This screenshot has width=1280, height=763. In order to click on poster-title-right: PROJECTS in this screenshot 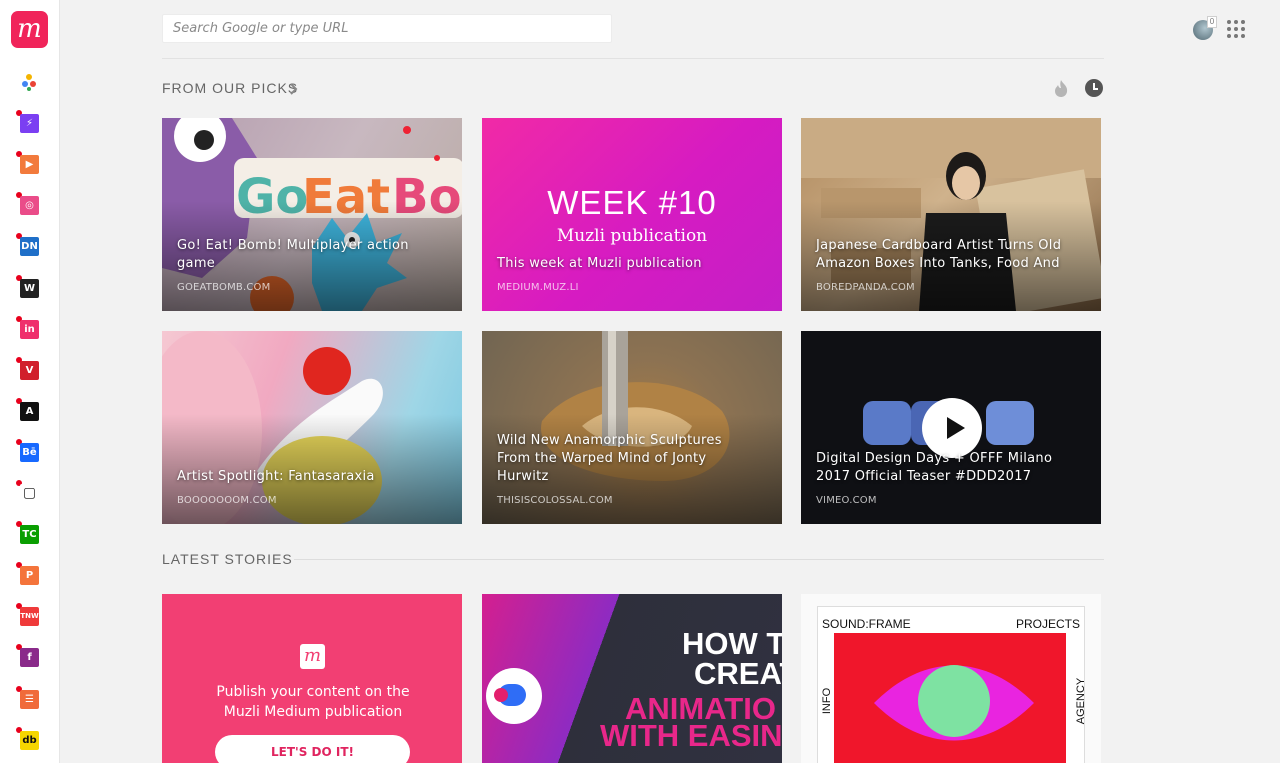, I will do `click(1047, 624)`.